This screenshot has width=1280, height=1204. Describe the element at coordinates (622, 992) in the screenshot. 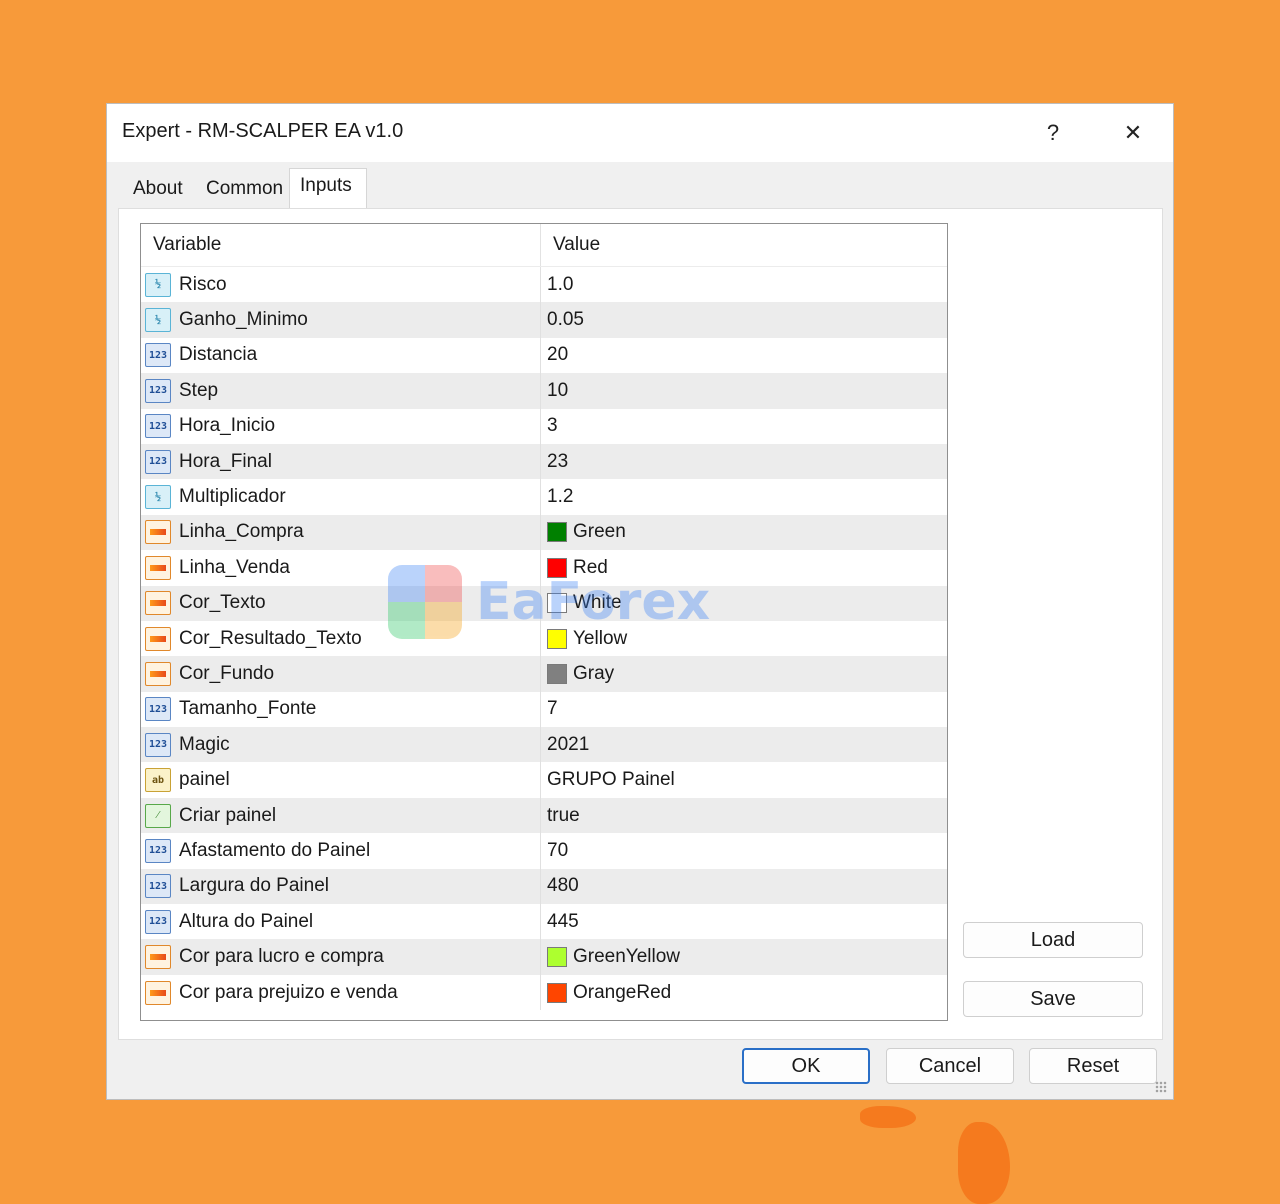

I see `variable-value: OrangeRed` at that location.